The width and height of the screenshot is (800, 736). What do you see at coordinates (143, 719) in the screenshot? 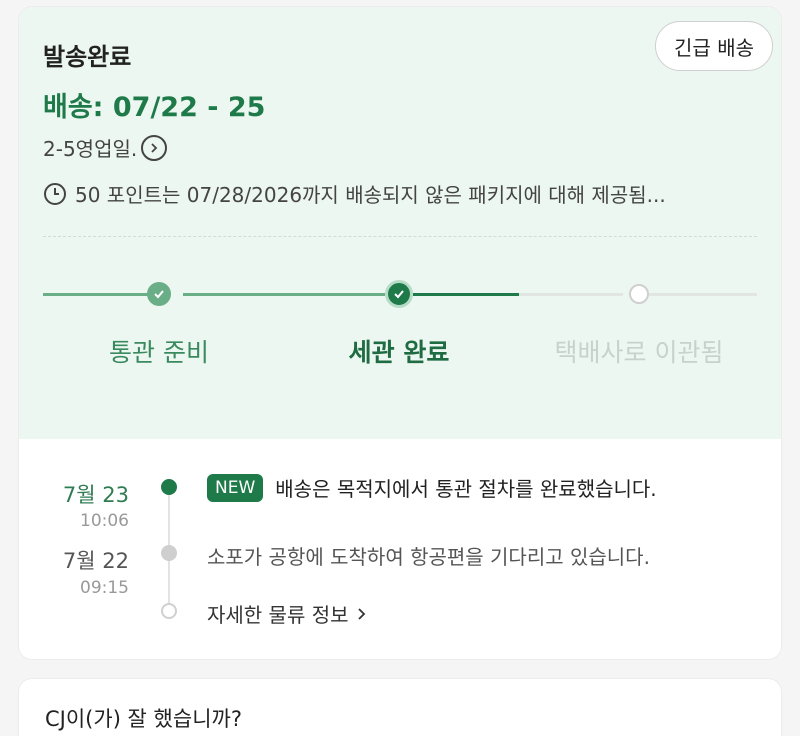
I see `review-question: CJ이(가) 잘 했습니까?` at bounding box center [143, 719].